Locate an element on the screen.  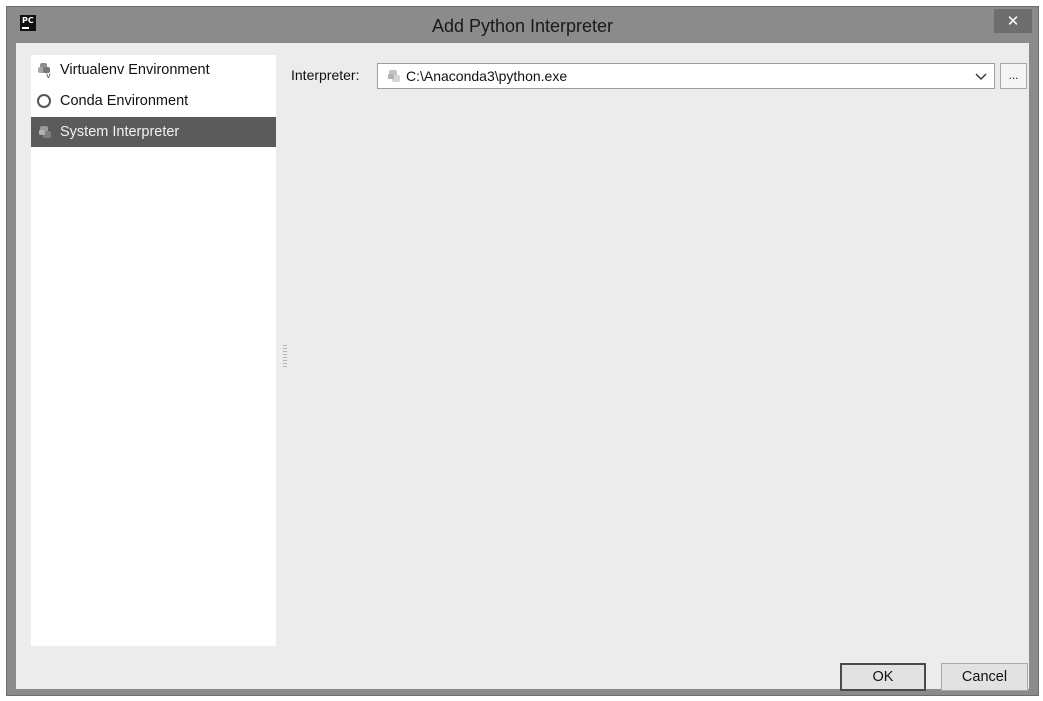
close-icon: ✕ is located at coordinates (1013, 21).